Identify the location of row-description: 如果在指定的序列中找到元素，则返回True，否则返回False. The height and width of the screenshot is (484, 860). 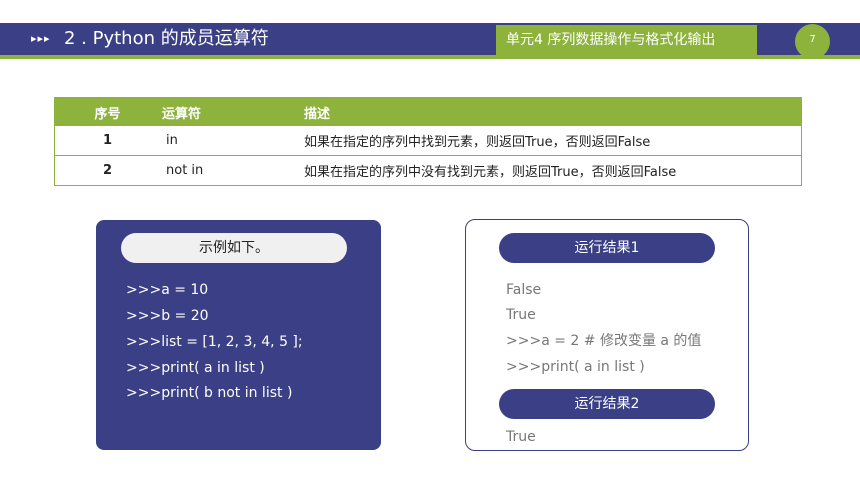
(552, 141).